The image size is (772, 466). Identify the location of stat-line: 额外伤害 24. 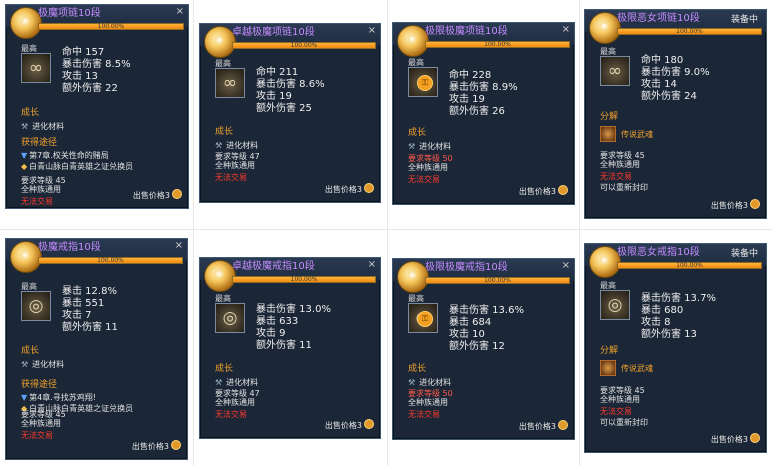
(669, 96).